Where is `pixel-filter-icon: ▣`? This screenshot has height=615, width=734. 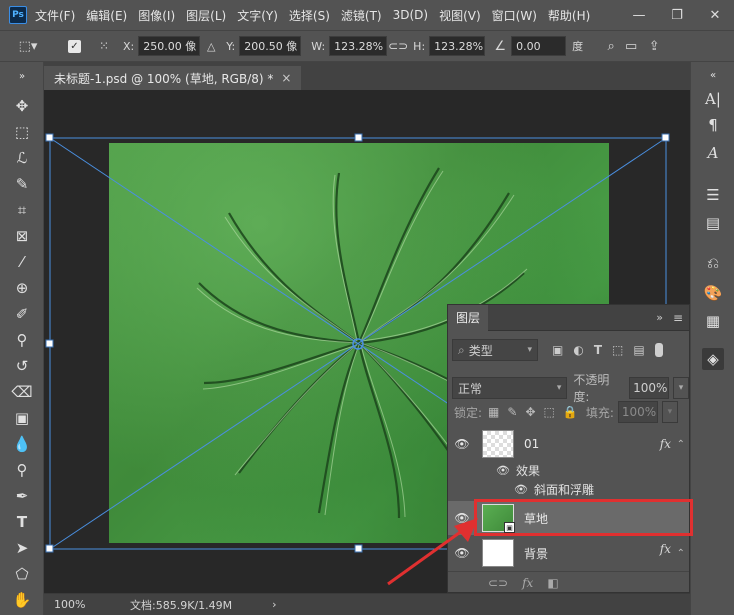
pixel-filter-icon: ▣ is located at coordinates (557, 350).